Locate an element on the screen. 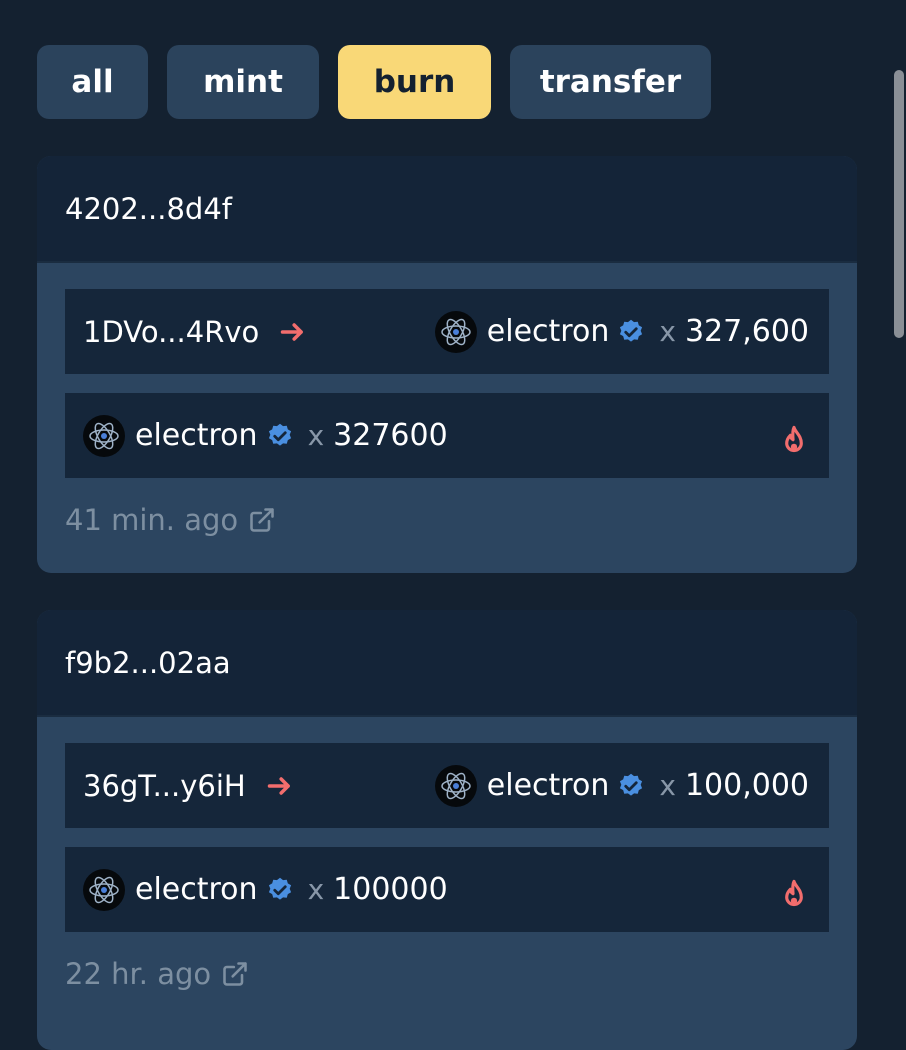  token-amount: 100,000 is located at coordinates (746, 785).